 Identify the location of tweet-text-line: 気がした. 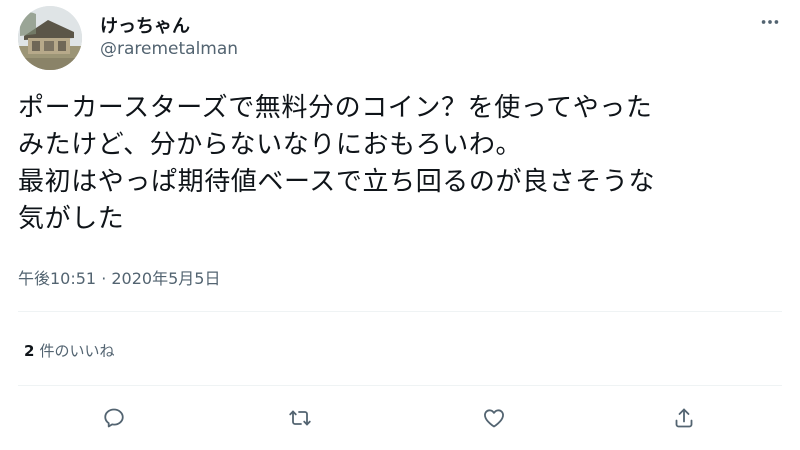
(71, 219).